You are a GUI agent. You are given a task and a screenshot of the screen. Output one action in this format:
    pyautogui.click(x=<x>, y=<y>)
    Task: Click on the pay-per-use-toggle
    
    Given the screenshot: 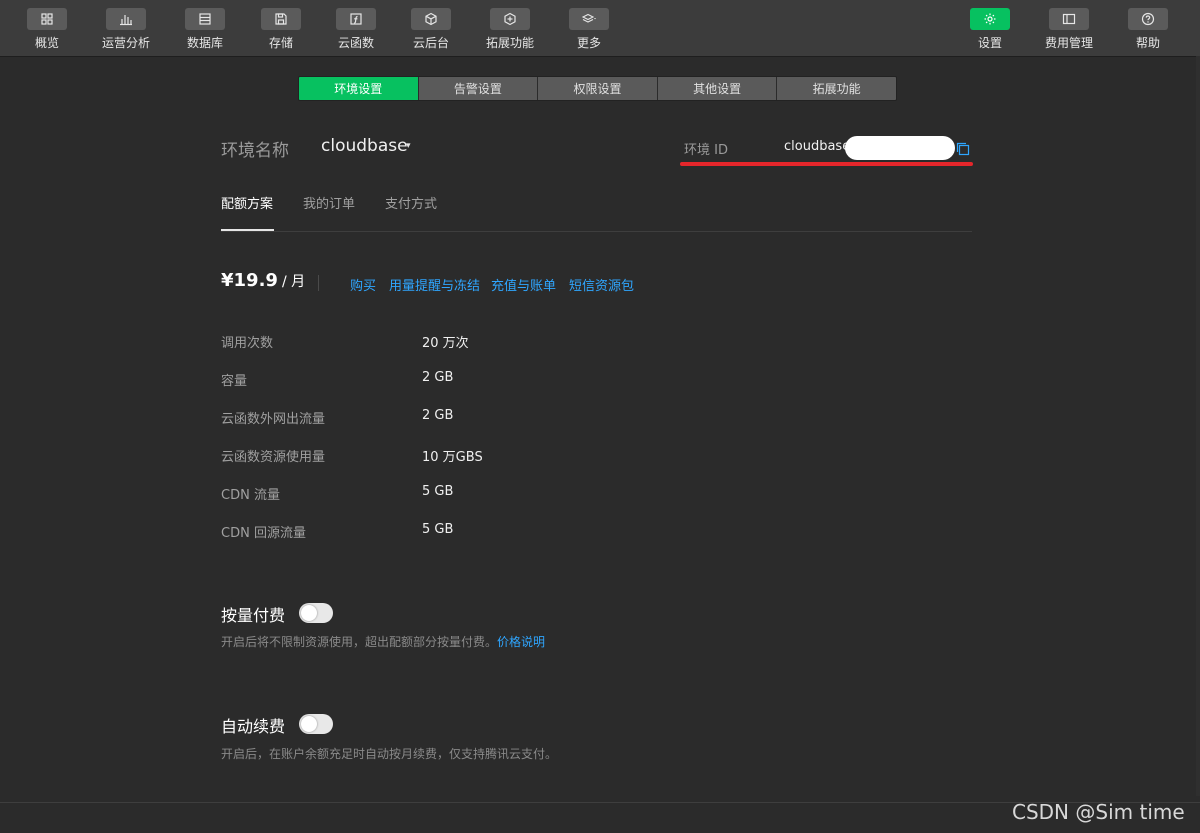 What is the action you would take?
    pyautogui.click(x=316, y=613)
    